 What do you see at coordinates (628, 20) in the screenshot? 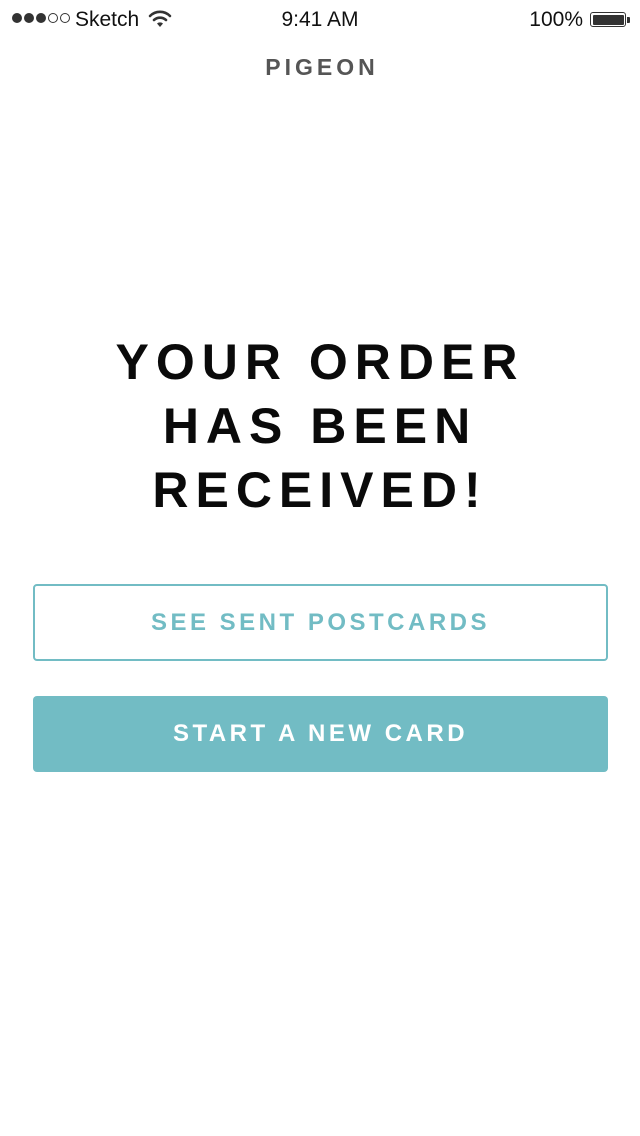
I see `battery-nub` at bounding box center [628, 20].